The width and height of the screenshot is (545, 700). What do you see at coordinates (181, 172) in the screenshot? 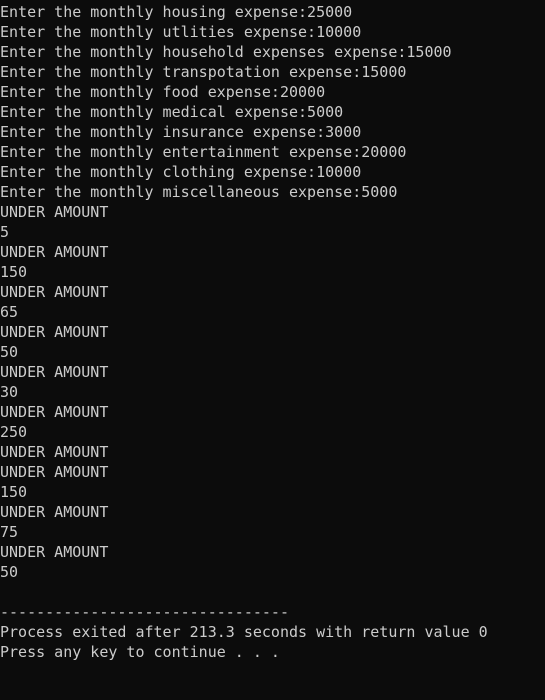
I see `console-line: Enter the monthly clothing expense:10000` at bounding box center [181, 172].